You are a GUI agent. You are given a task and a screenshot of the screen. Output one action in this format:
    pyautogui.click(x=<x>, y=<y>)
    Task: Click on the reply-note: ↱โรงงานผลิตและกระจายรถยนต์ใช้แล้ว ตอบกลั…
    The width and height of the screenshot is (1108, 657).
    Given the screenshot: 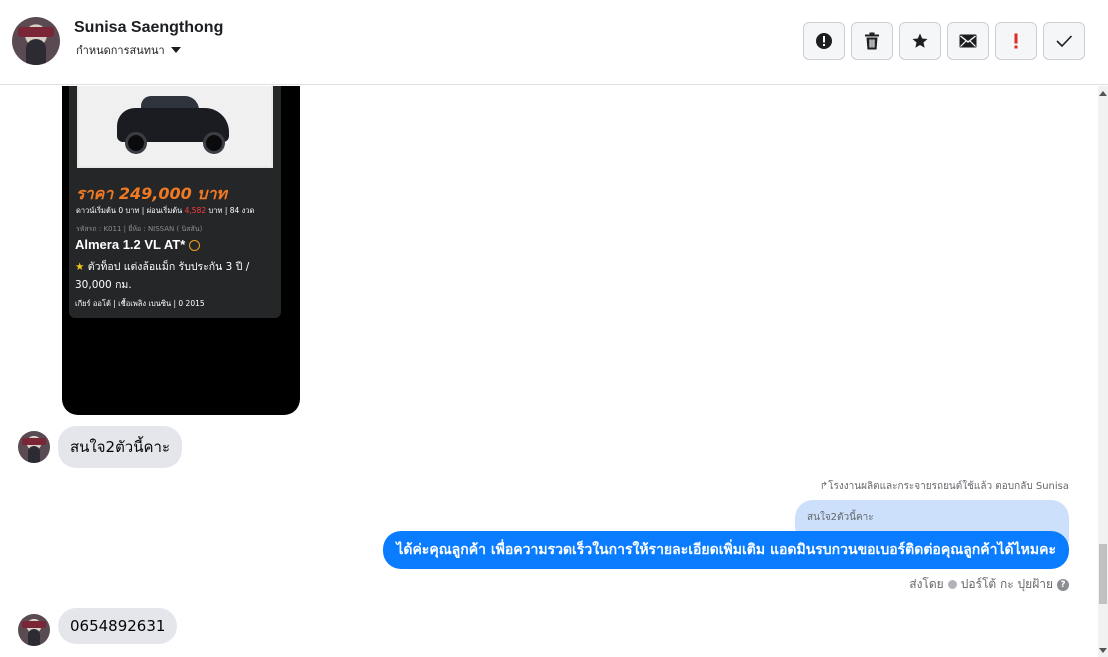 What is the action you would take?
    pyautogui.click(x=944, y=486)
    